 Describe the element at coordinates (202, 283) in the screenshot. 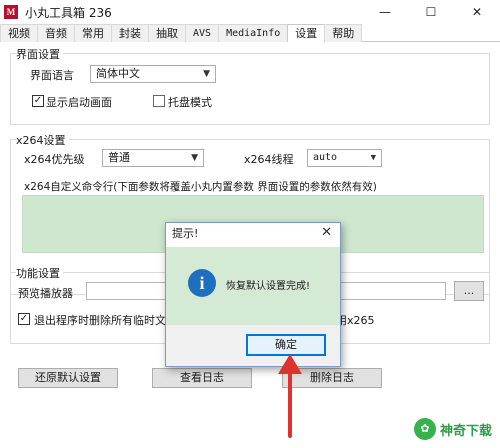

I see `info-icon: i` at that location.